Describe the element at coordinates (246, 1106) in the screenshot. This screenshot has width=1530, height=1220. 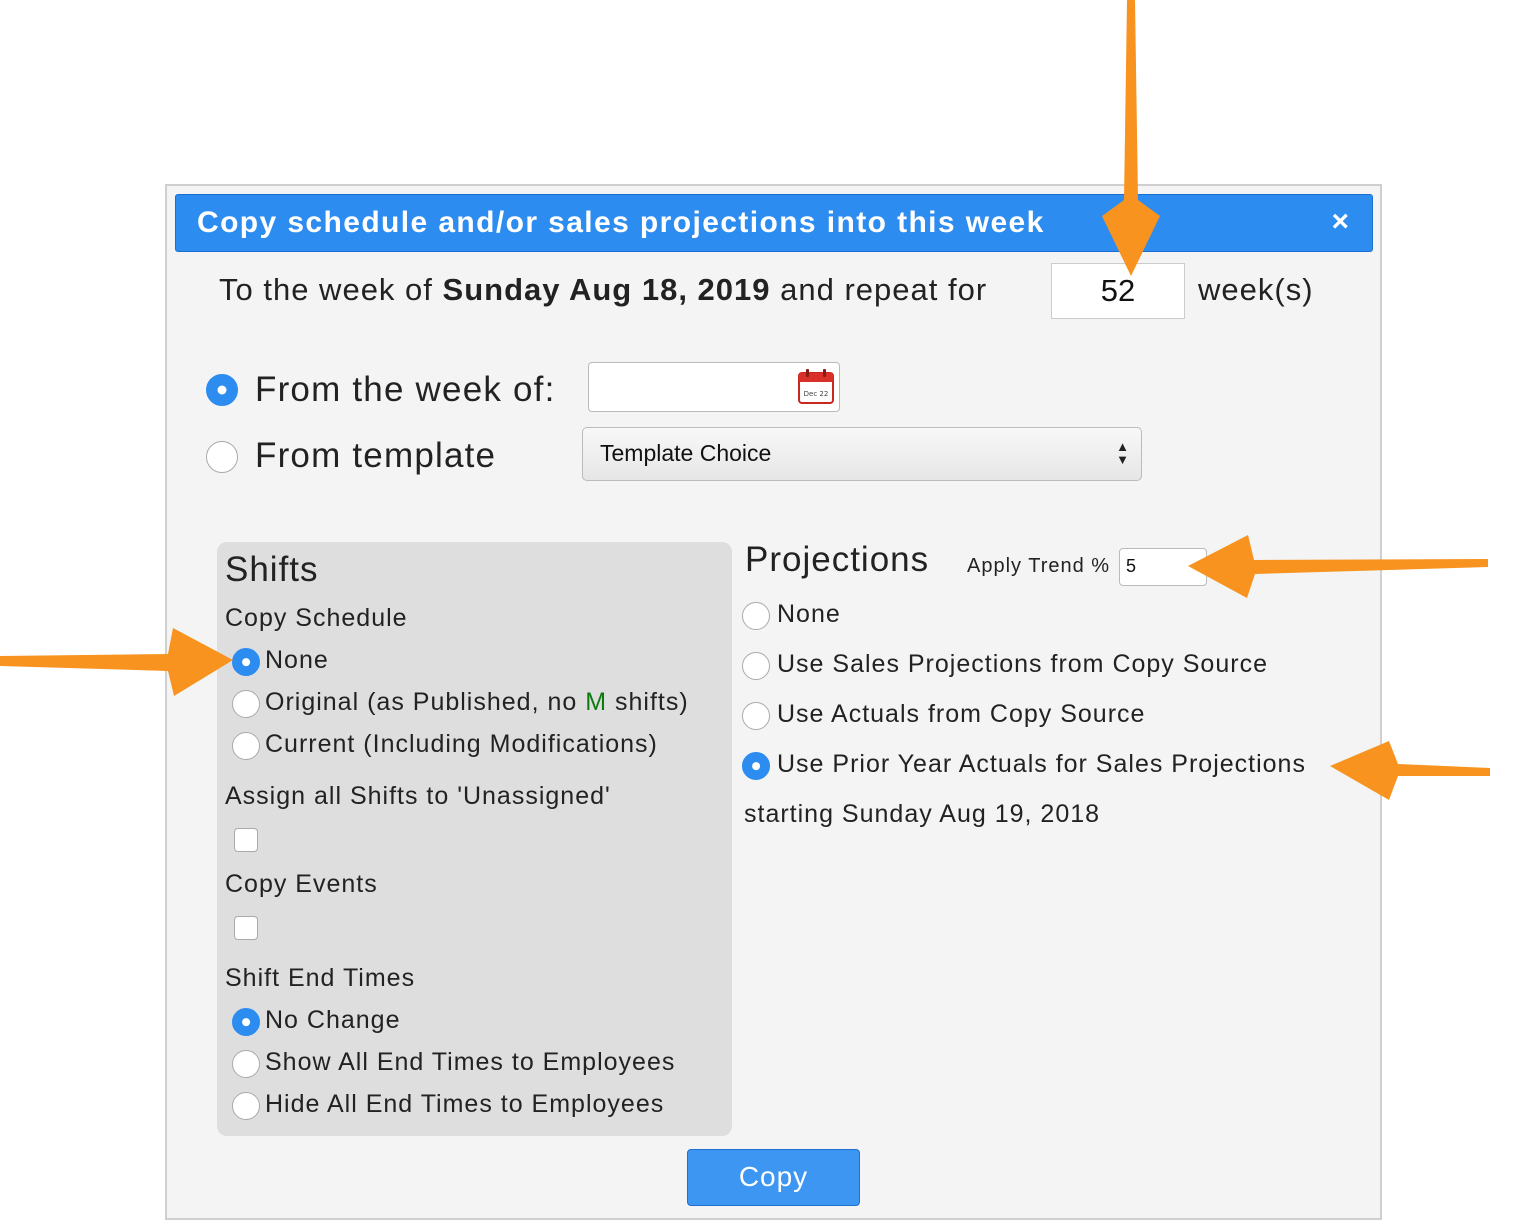
I see `end-times-hide-radio` at that location.